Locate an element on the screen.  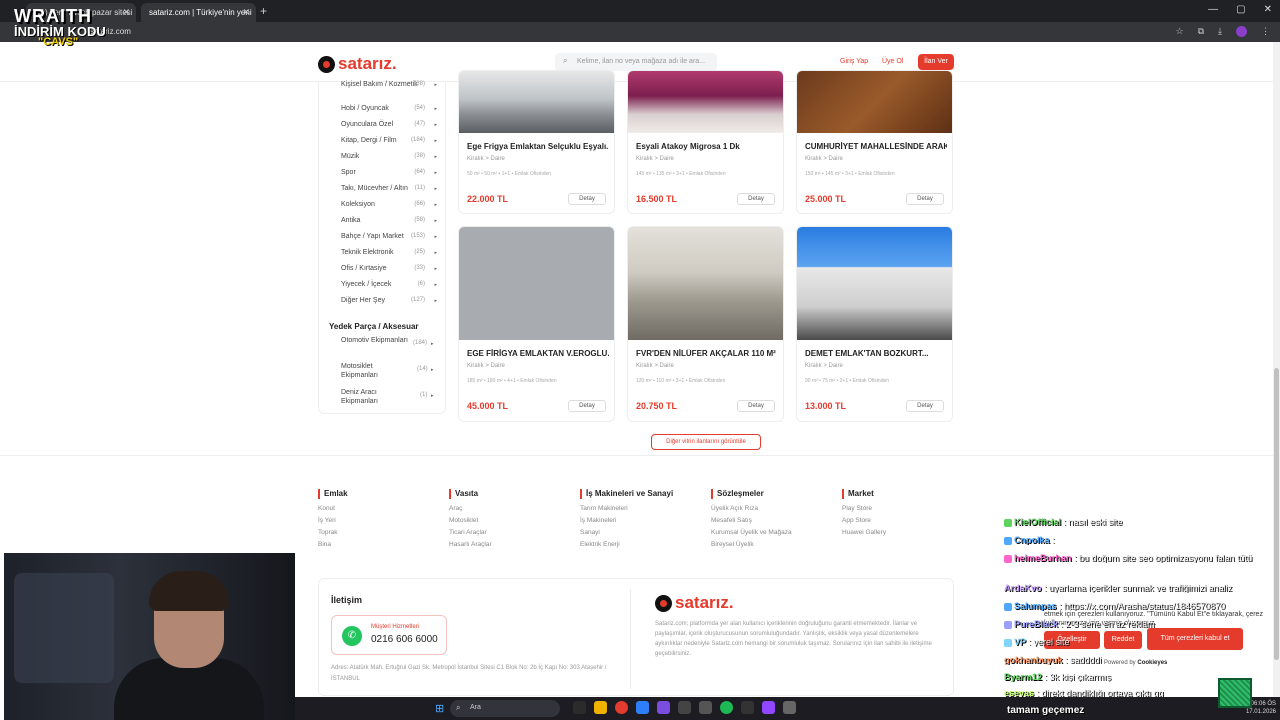
sidebar-item-teknik: Teknik Elektronik (25) ▸ is located at coordinates (389, 252).